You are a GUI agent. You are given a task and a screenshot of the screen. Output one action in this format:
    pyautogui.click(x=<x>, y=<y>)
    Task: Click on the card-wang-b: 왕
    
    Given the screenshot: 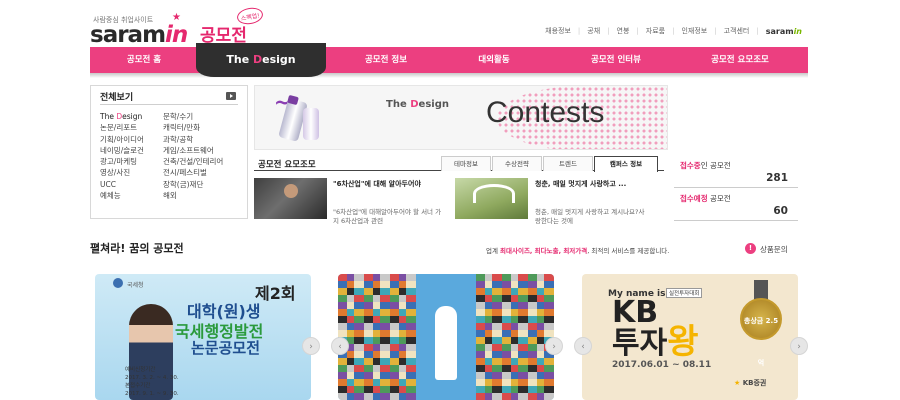 What is the action you would take?
    pyautogui.click(x=683, y=342)
    